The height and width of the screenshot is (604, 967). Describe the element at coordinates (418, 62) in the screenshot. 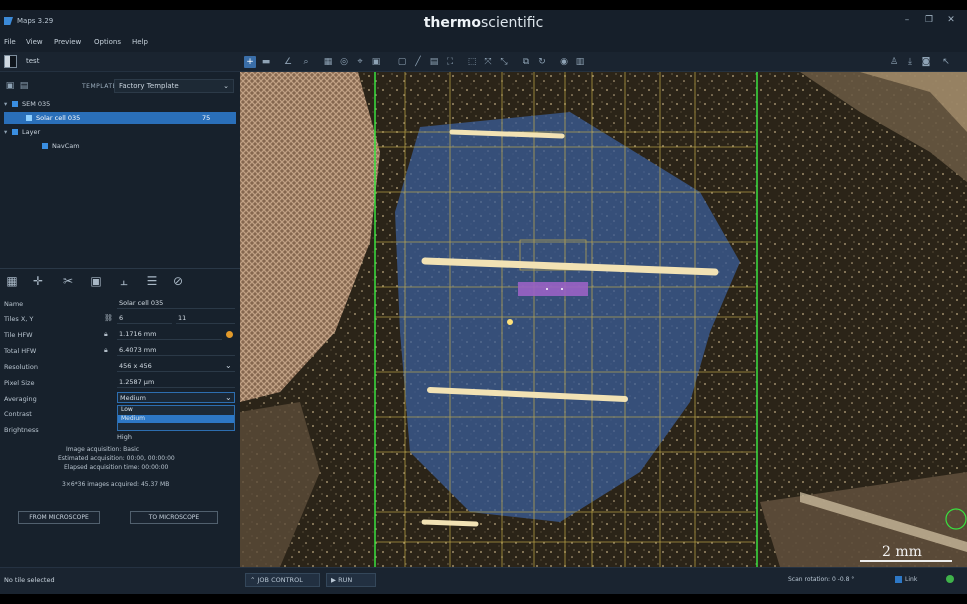

I see `line-icon: ╱` at that location.